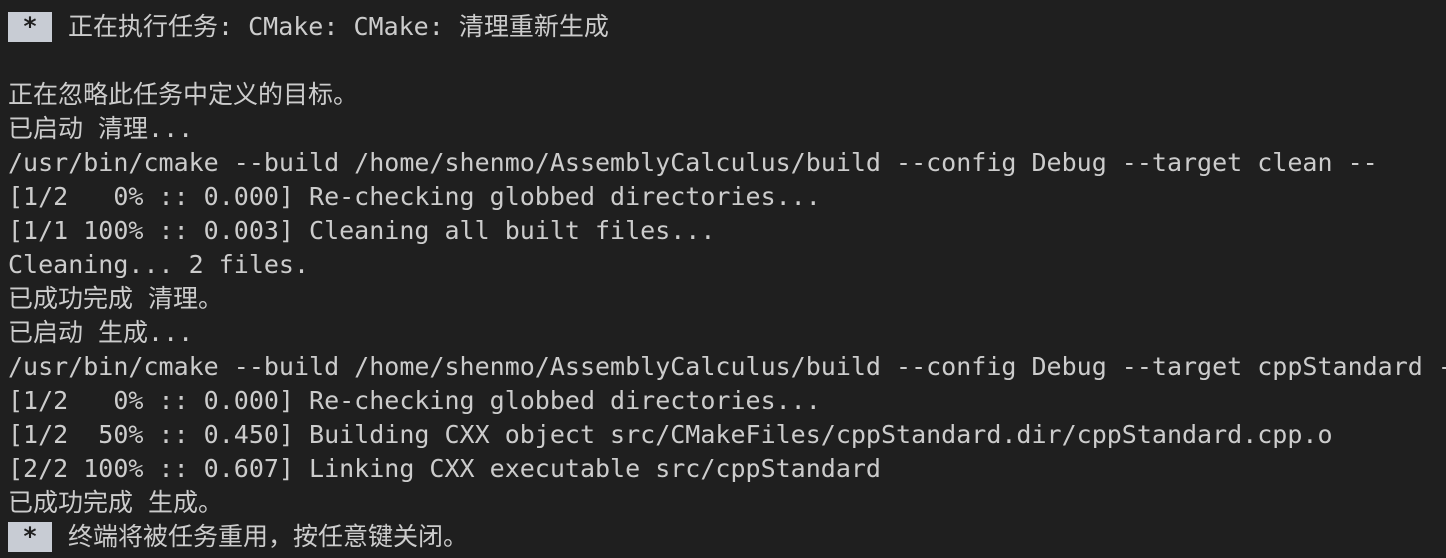  I want to click on task-marker-icon: *, so click(30, 27).